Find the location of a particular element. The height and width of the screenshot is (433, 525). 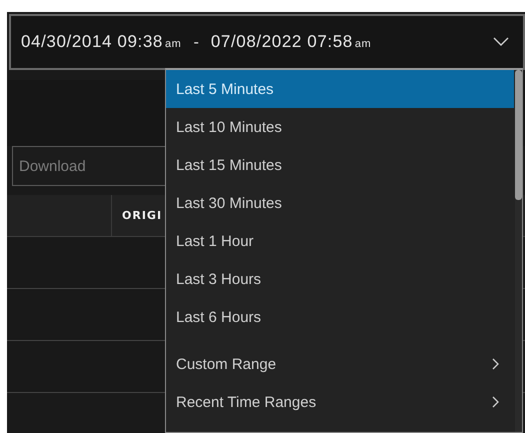

end-date: 07/08/2022 07:58 am is located at coordinates (291, 42).